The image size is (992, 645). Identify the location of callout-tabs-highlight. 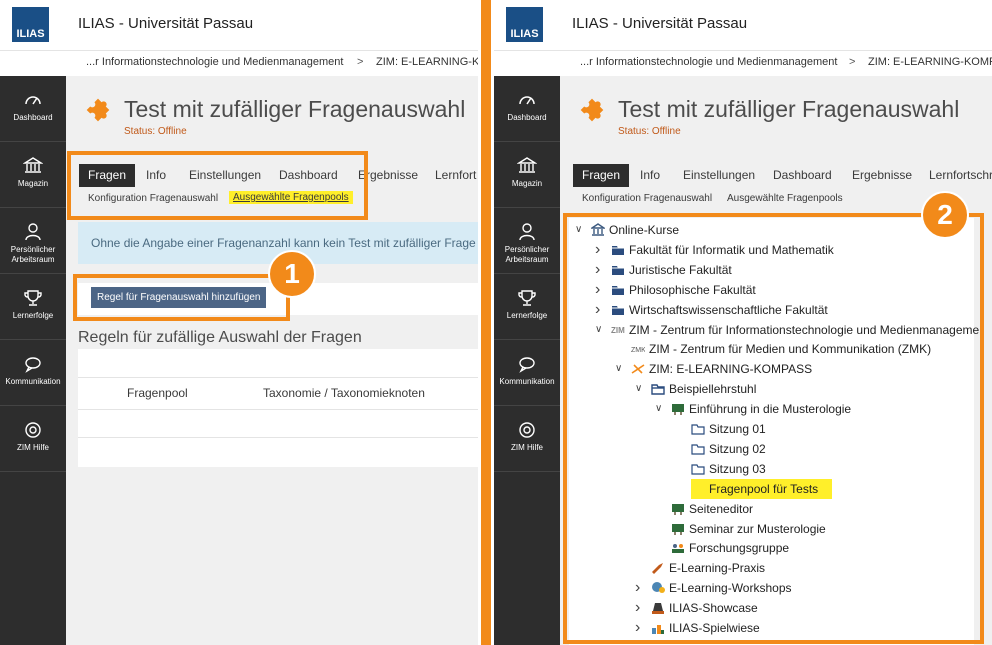
(217, 185).